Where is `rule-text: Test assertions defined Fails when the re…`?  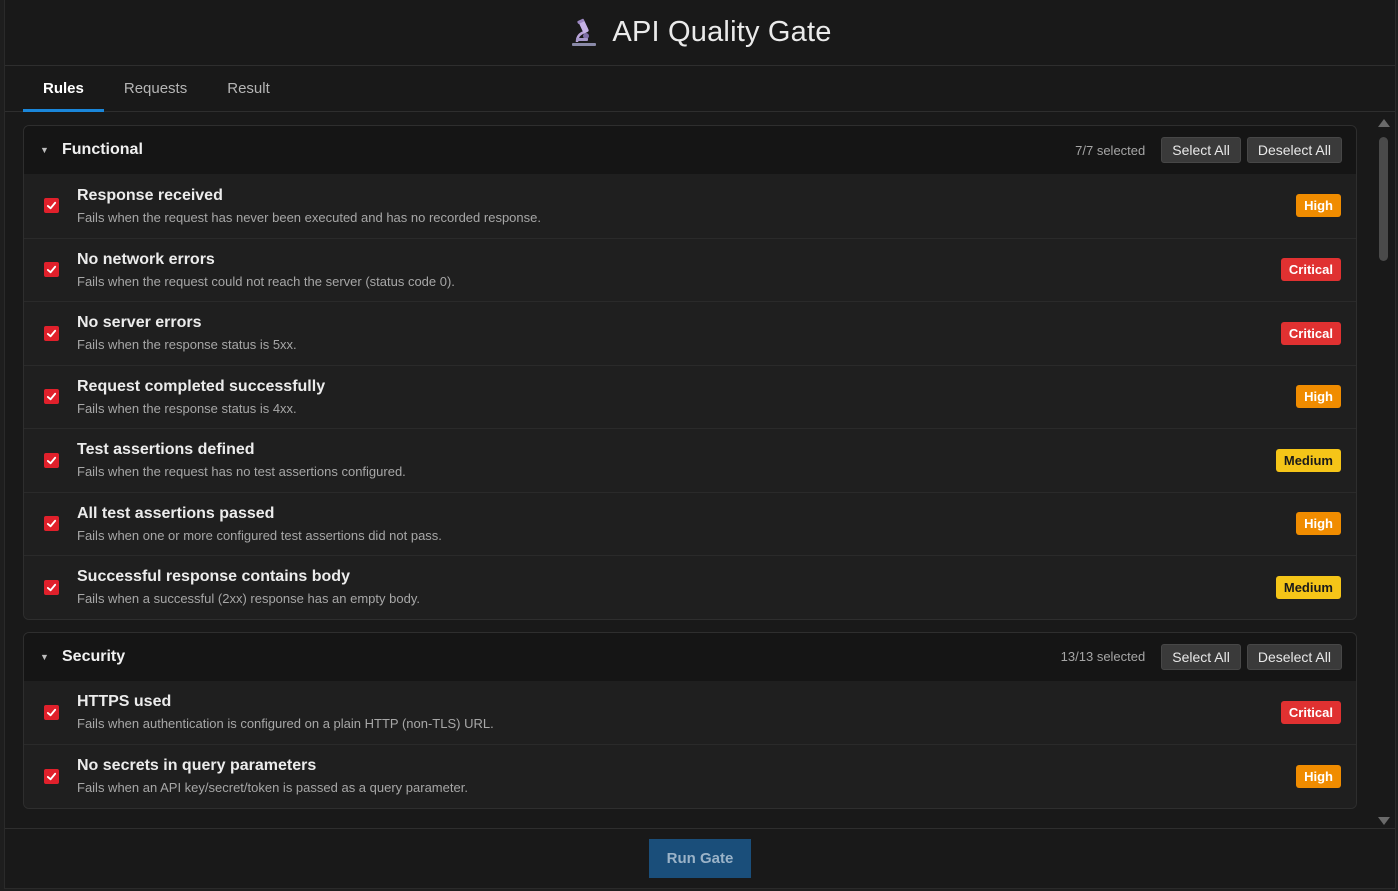 rule-text: Test assertions defined Fails when the re… is located at coordinates (676, 460).